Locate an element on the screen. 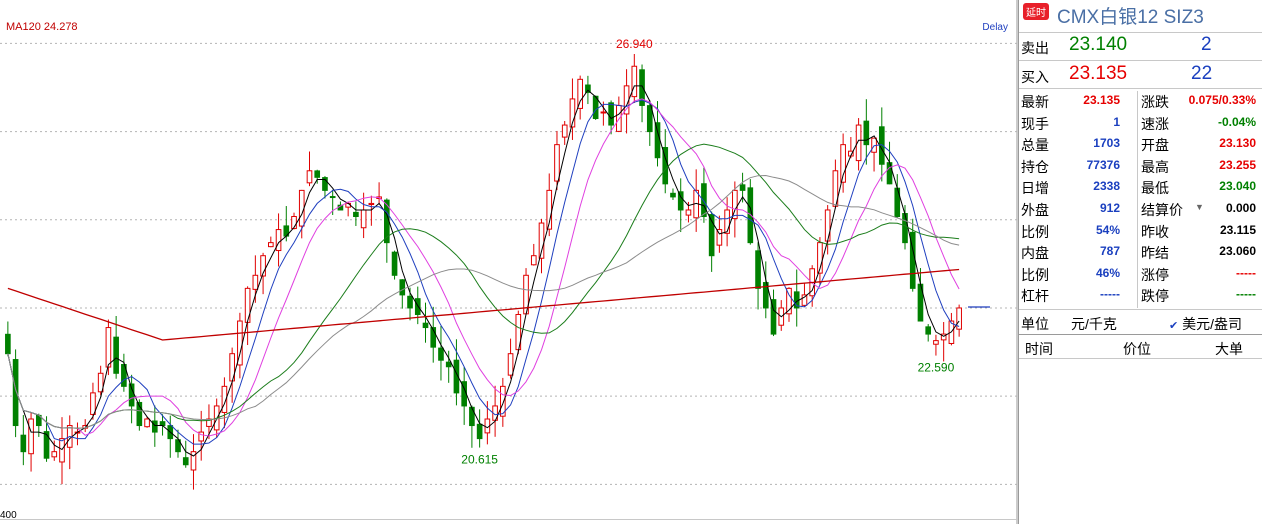 The width and height of the screenshot is (1262, 524). stat-value: 787 is located at coordinates (1109, 251).